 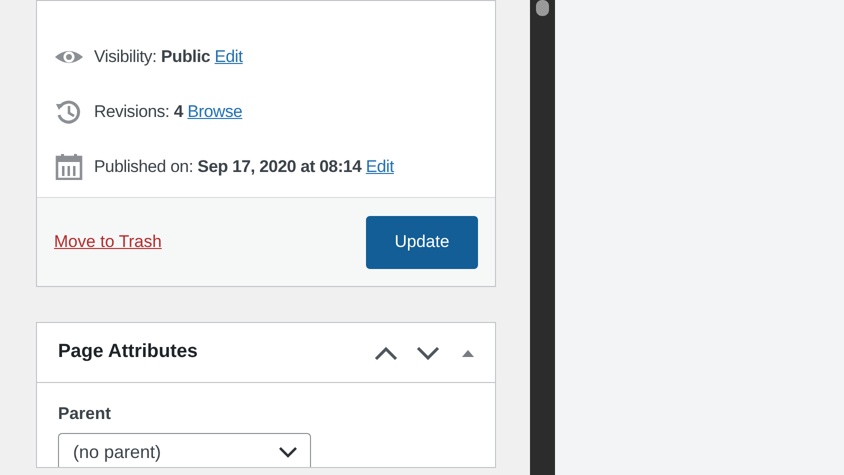 What do you see at coordinates (542, 237) in the screenshot?
I see `scrollbar` at bounding box center [542, 237].